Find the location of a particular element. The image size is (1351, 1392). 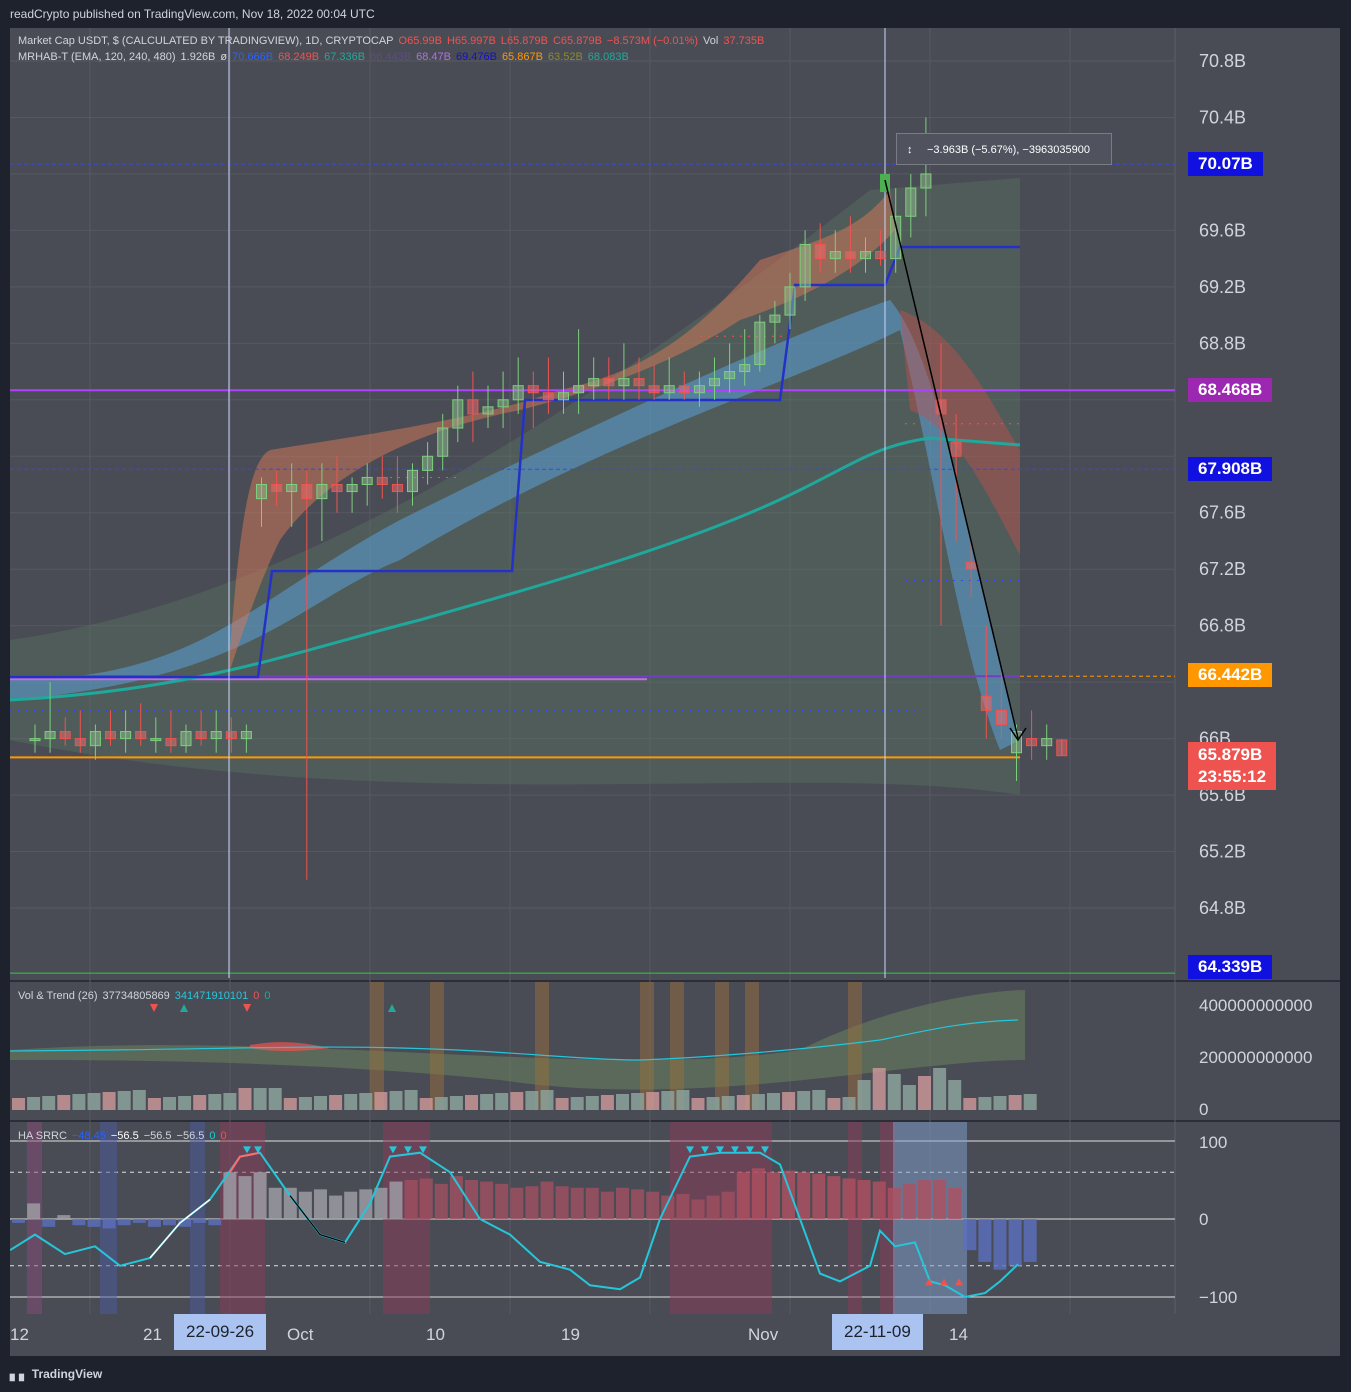

main-legend-item-3: L65.879B is located at coordinates (524, 41).